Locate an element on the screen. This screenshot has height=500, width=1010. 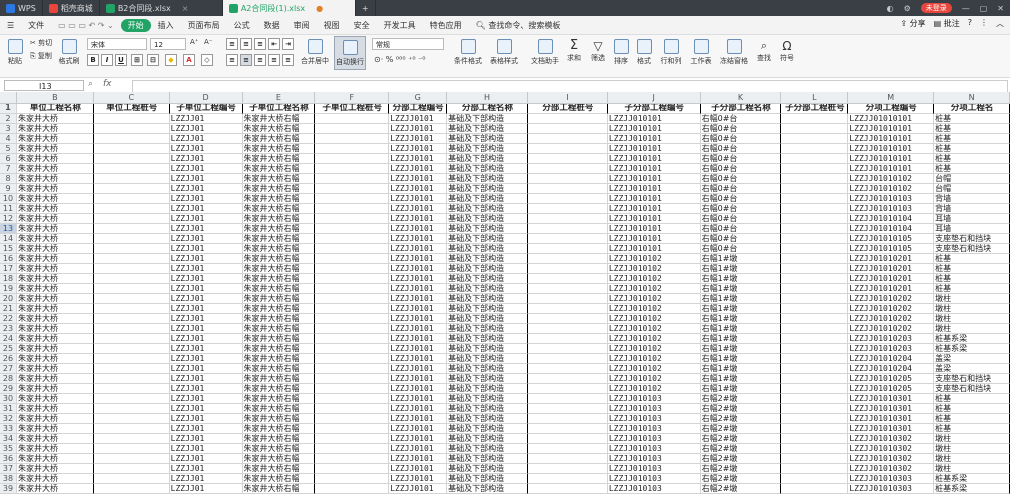
cell-n5: 桩基 is located at coordinates (972, 149).